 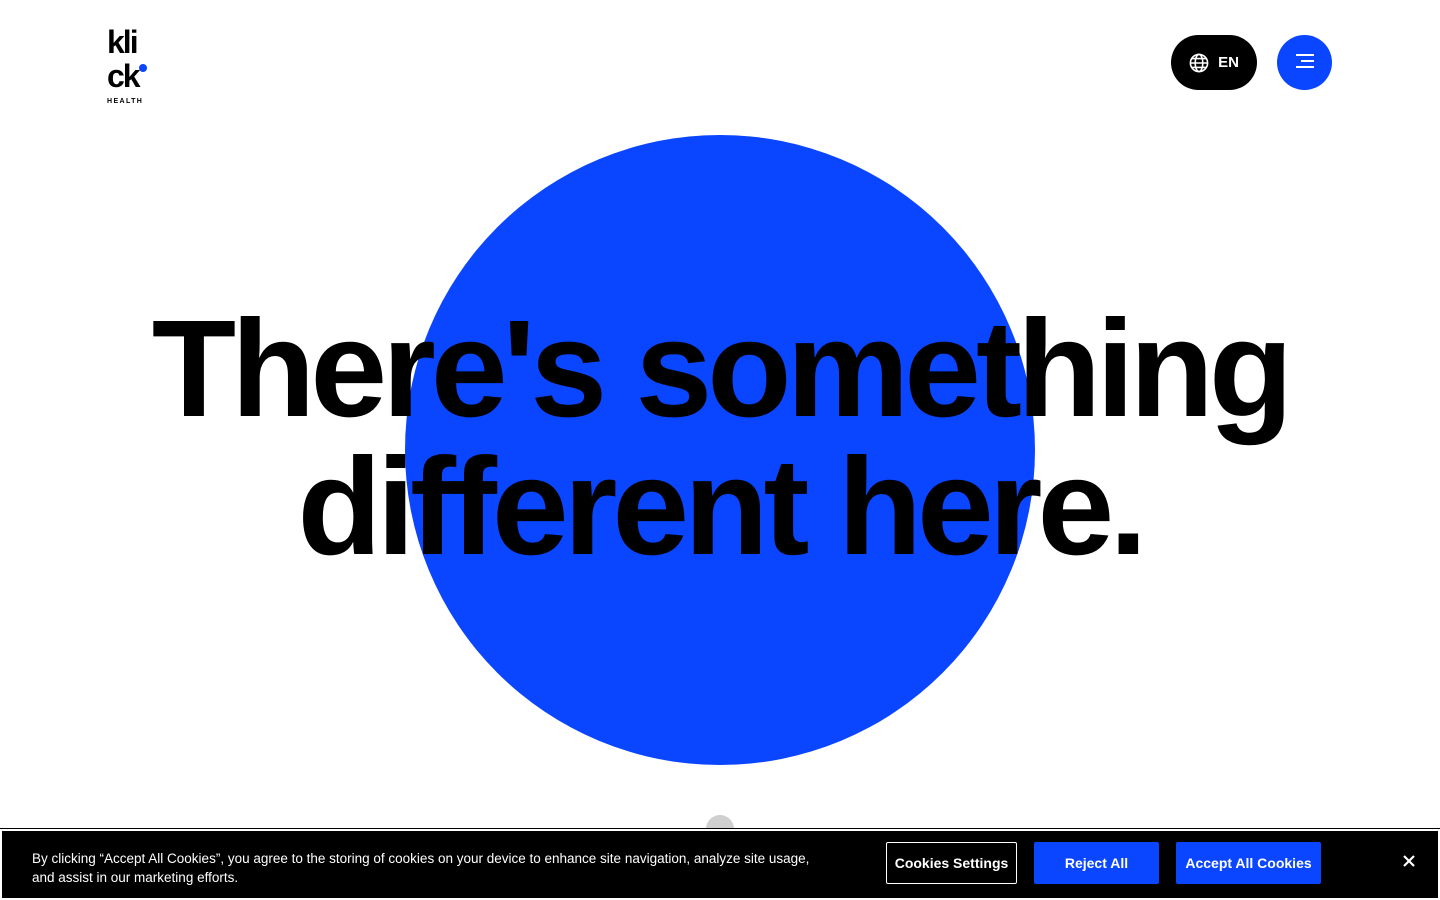 I want to click on logo-wordmark-top: kli, so click(x=123, y=42).